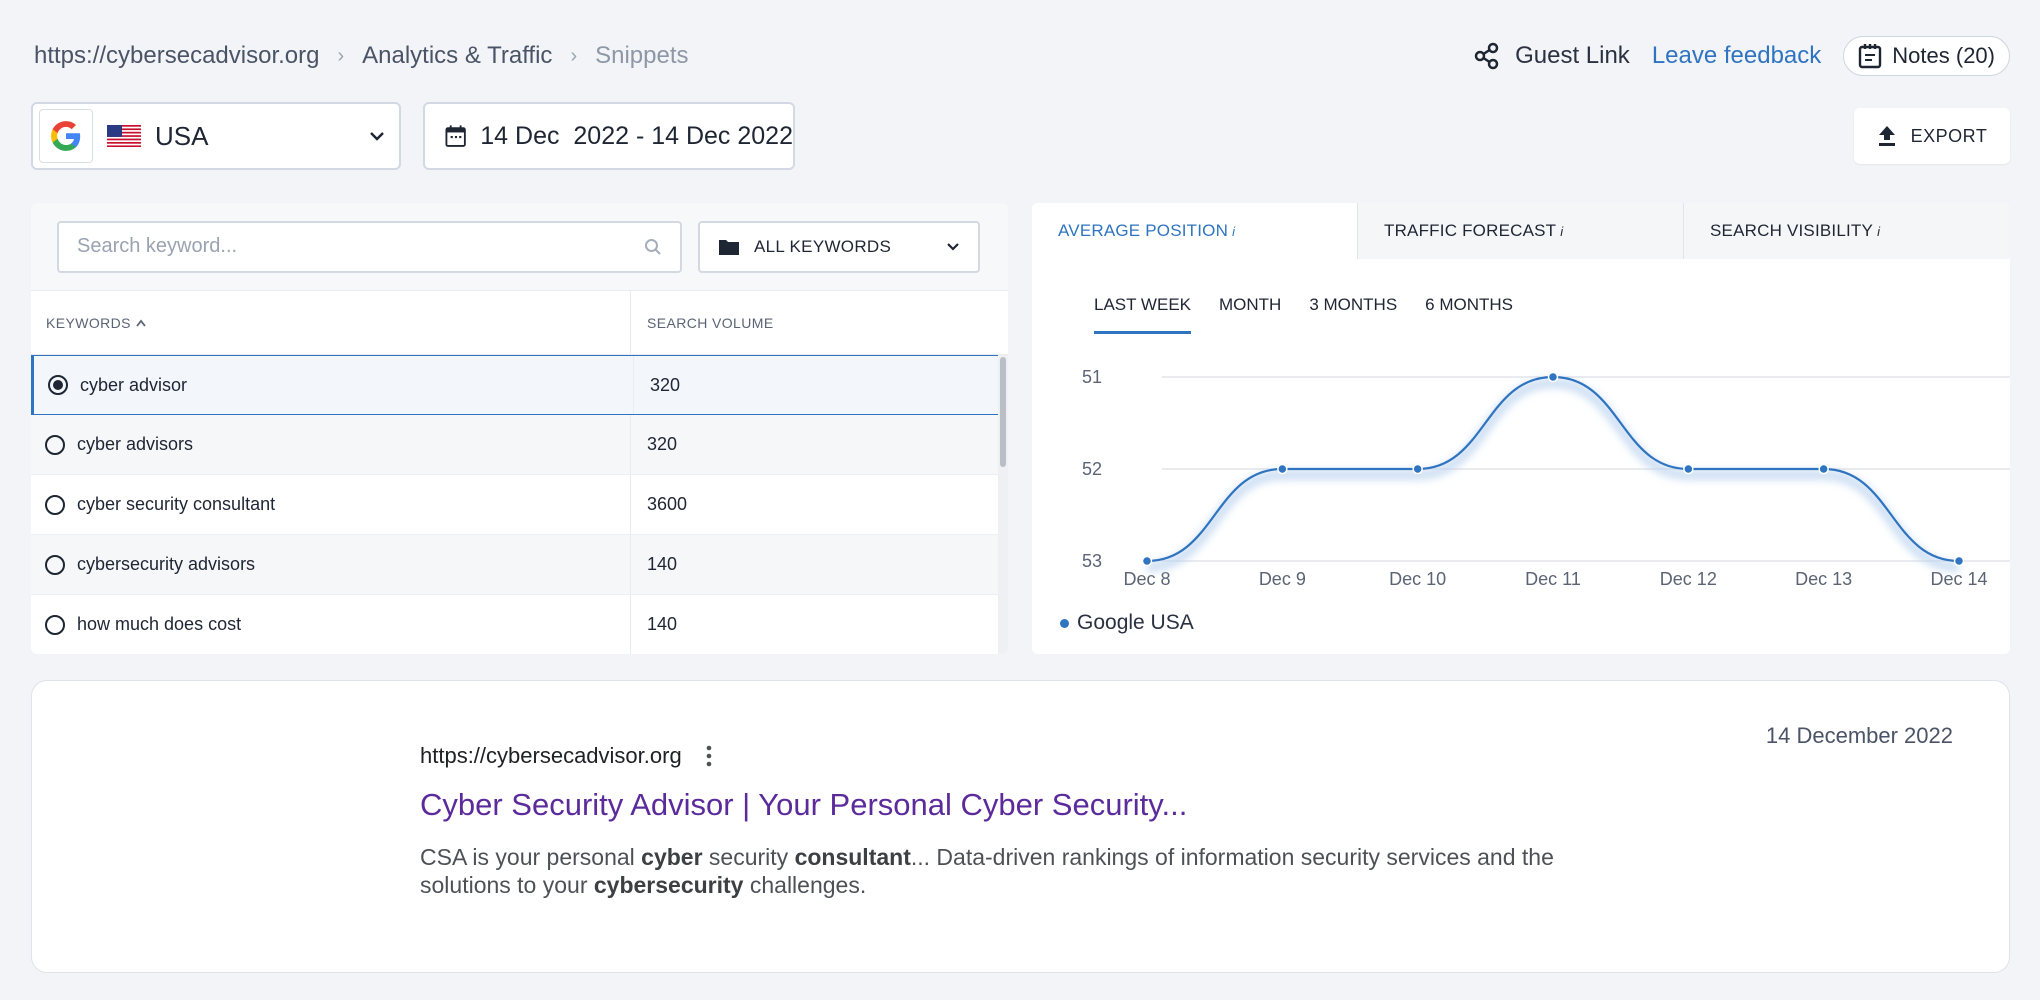 The height and width of the screenshot is (1000, 2040). I want to click on legend-label: Google USA, so click(1135, 622).